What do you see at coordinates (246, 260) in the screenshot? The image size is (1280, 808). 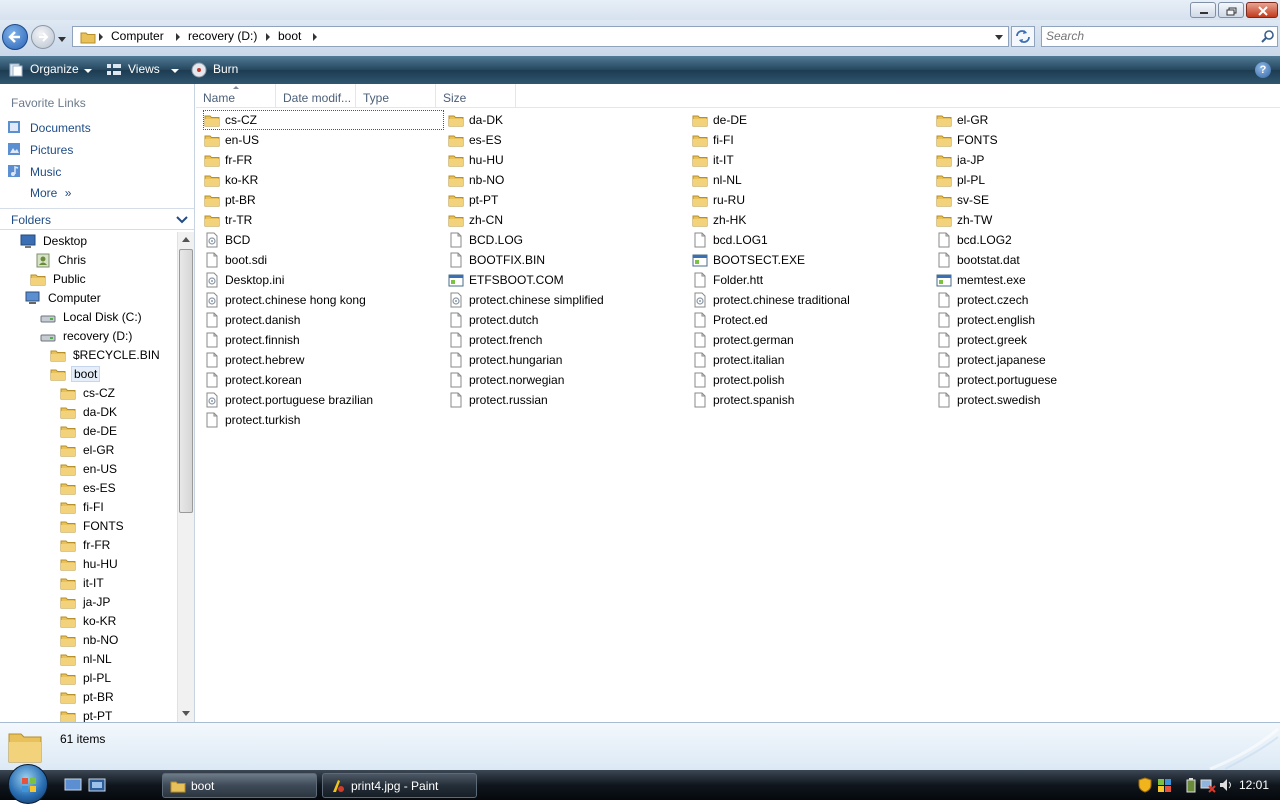 I see `file-item-label: boot.sdi` at bounding box center [246, 260].